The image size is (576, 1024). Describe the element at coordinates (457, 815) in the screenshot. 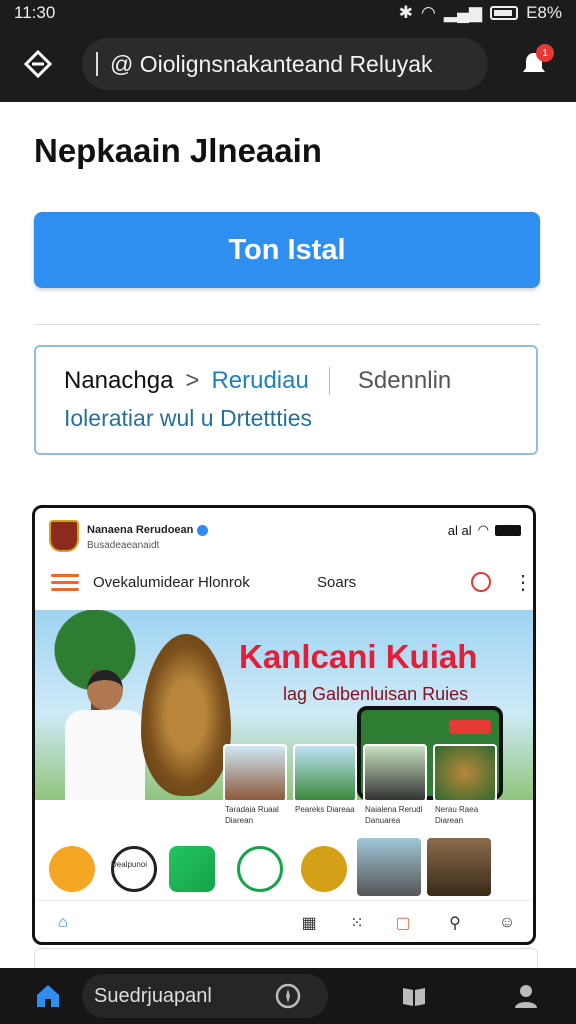

I see `thumbnail-caption: Nerau Raea Diarean` at that location.